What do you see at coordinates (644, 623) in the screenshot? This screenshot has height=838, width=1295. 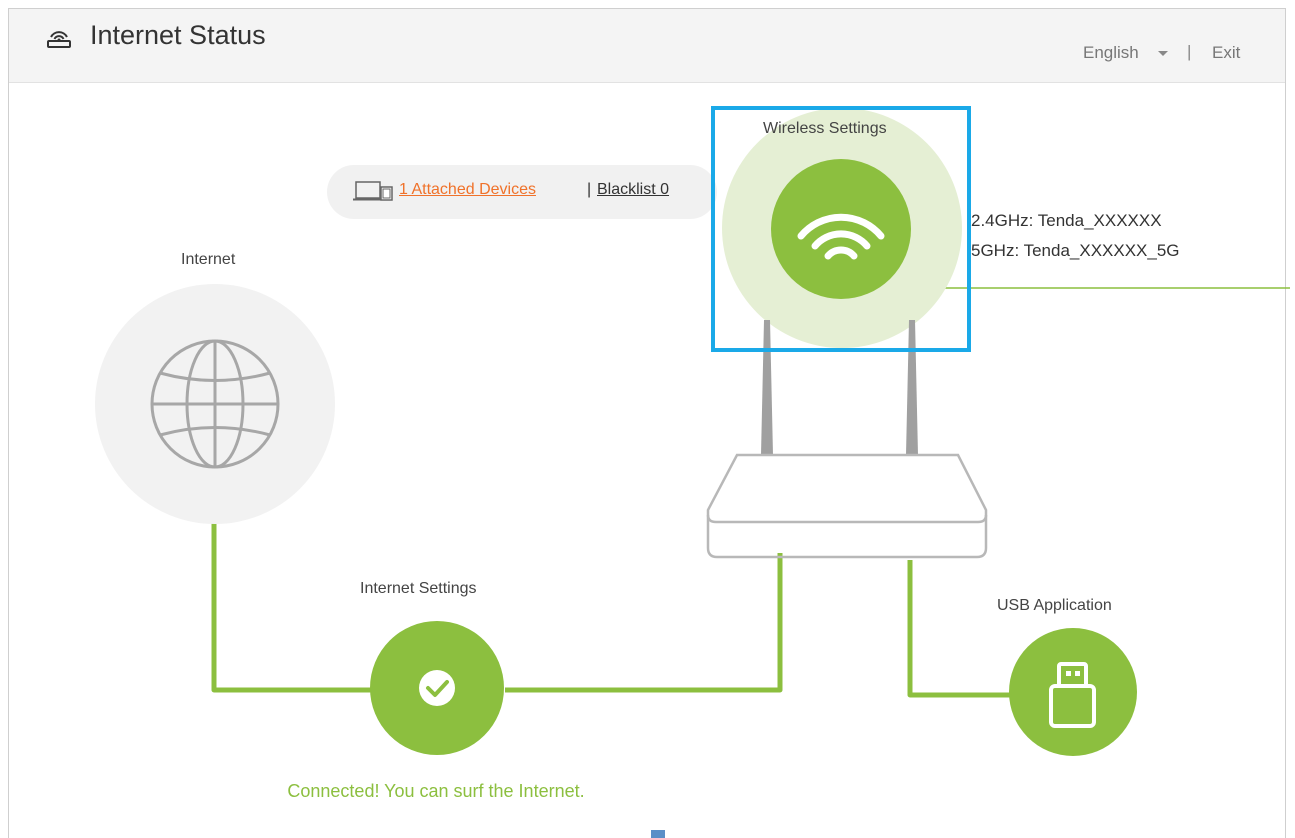 I see `wan-connection-line` at bounding box center [644, 623].